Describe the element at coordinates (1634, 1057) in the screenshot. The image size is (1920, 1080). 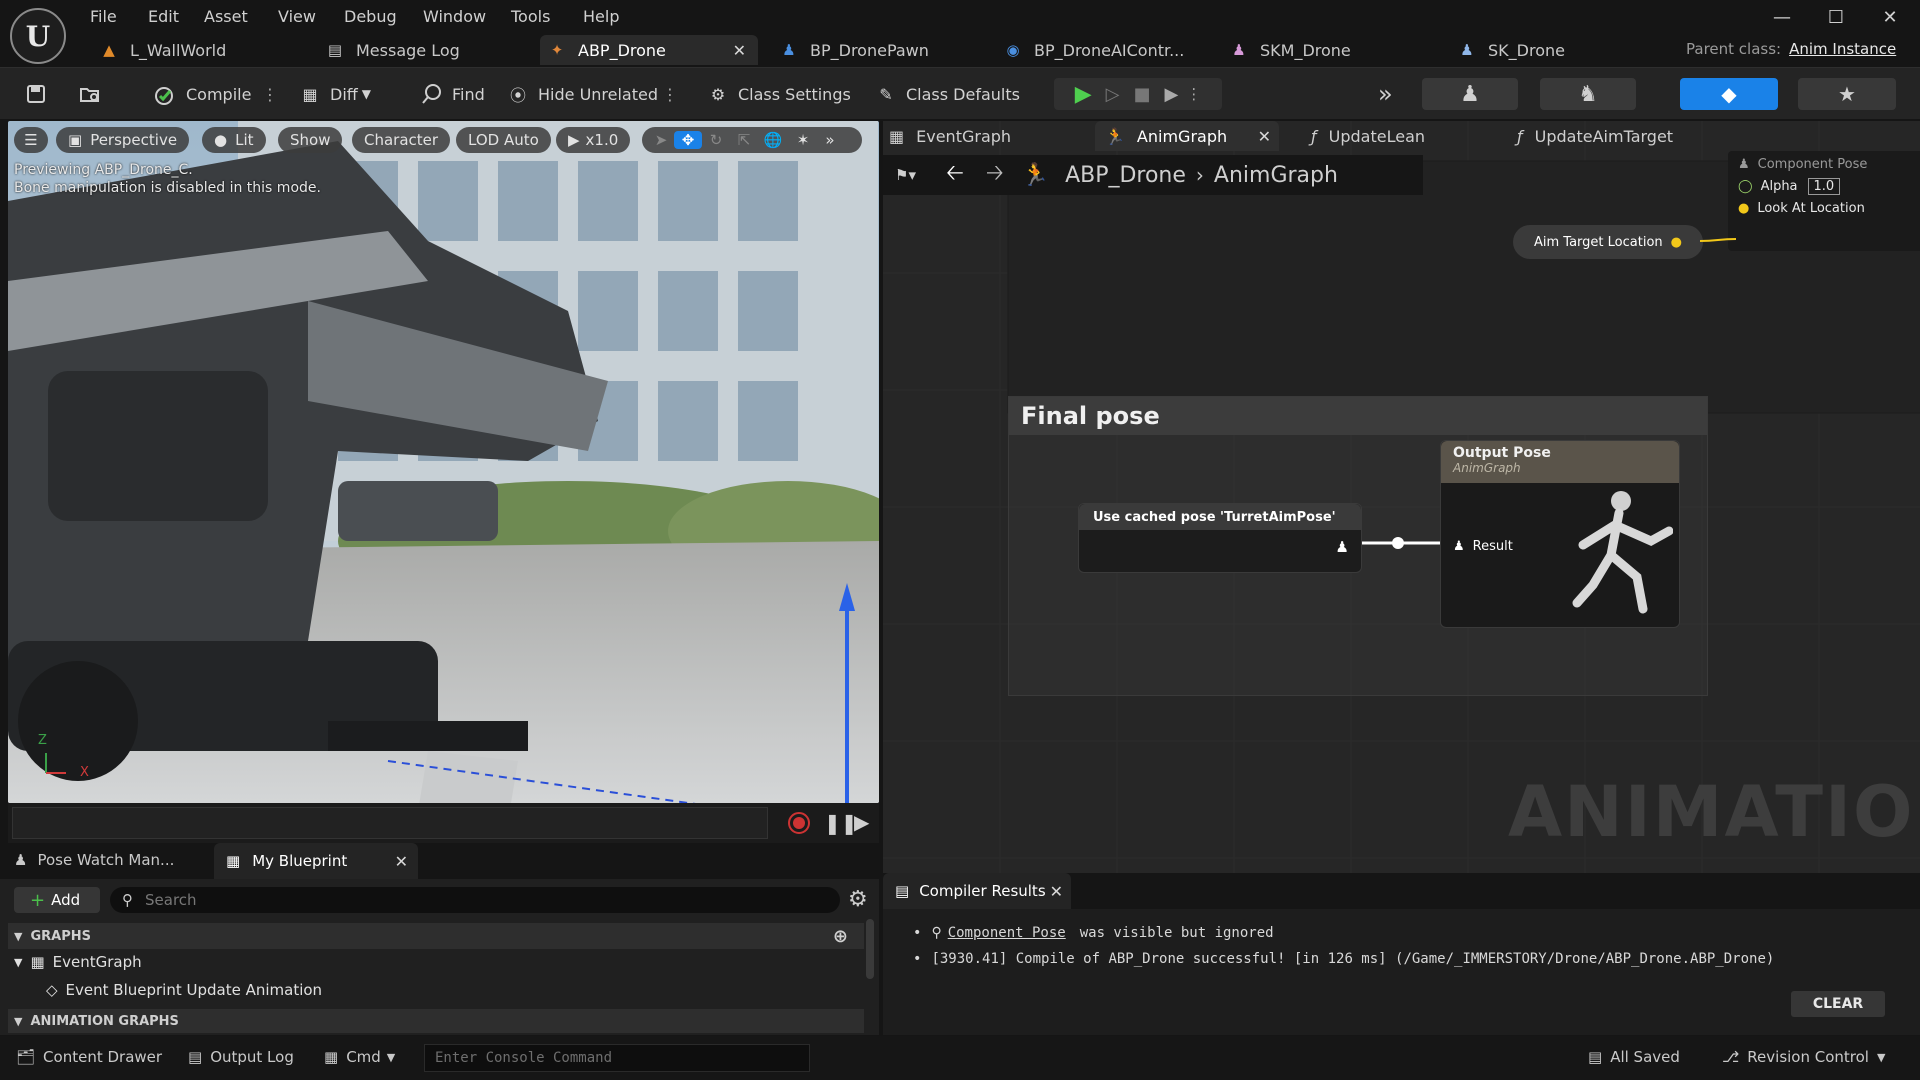
I see `all-saved-status: ▤ All Saved` at that location.